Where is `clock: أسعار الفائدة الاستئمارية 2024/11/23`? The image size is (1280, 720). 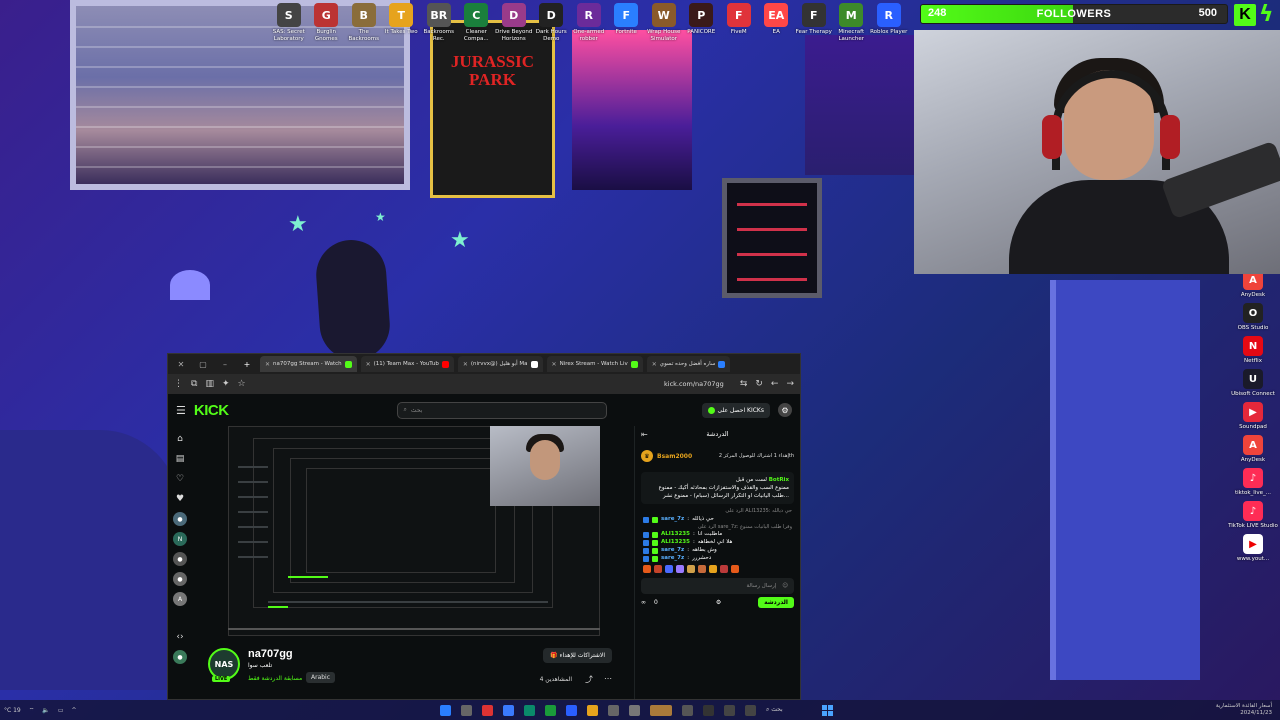 clock: أسعار الفائدة الاستئمارية 2024/11/23 is located at coordinates (1244, 710).